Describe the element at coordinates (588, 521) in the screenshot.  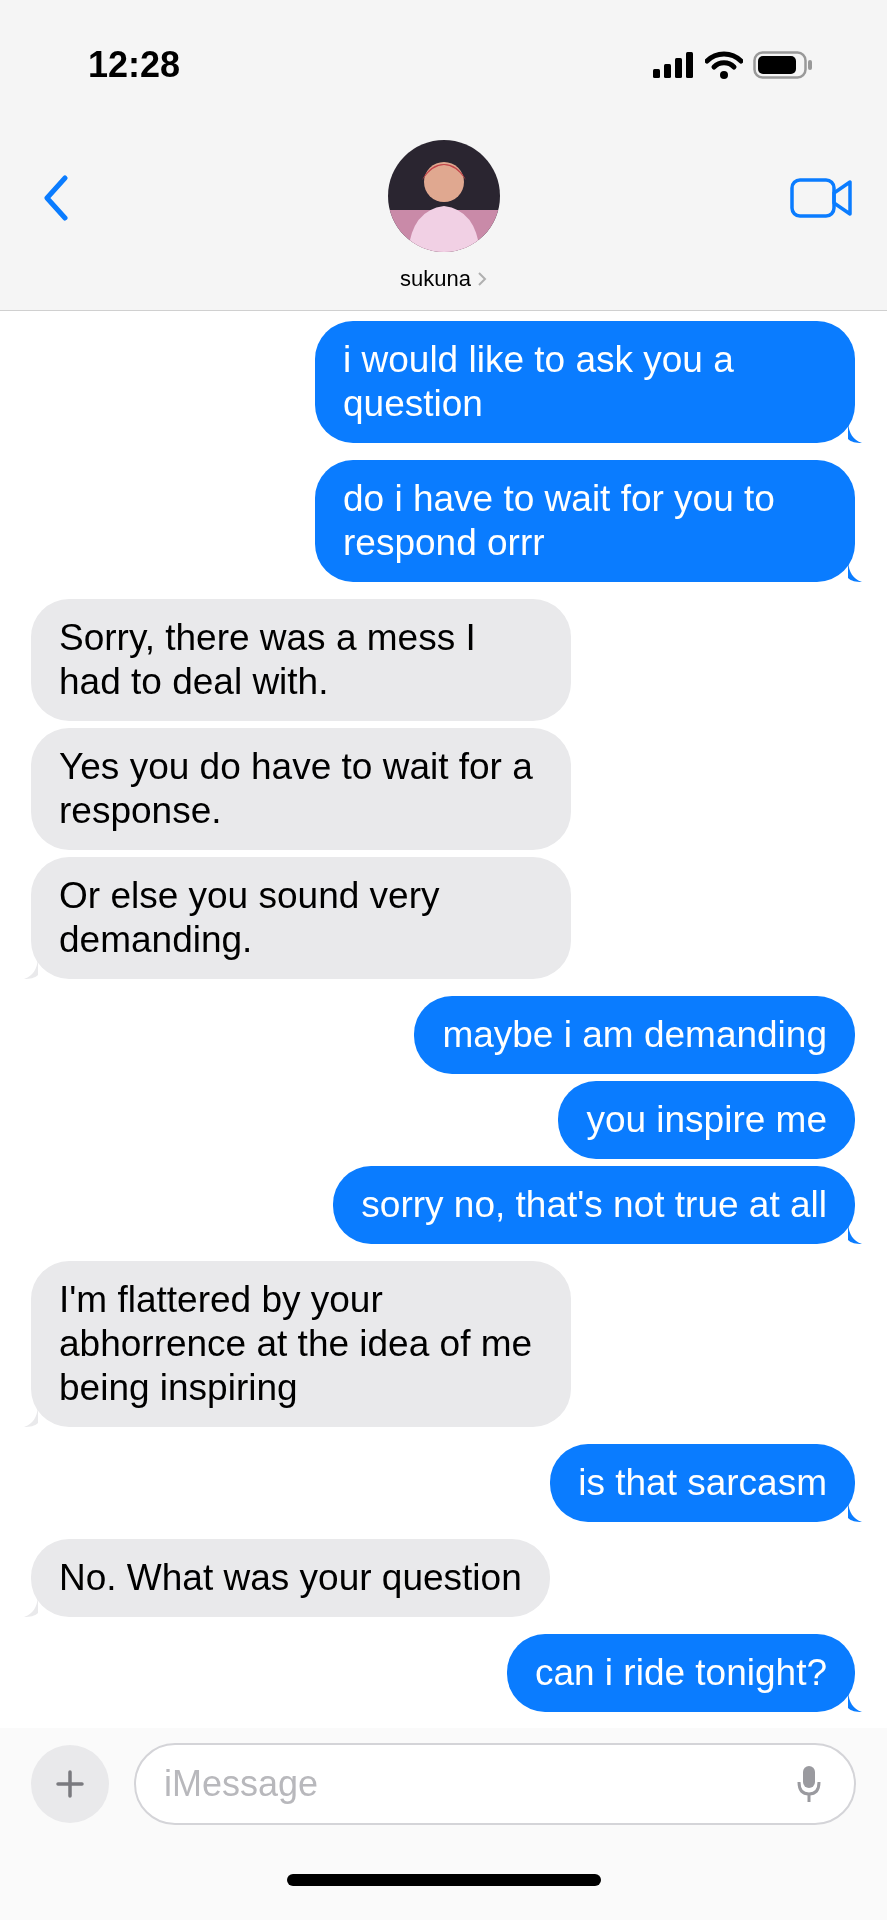
I see `sent-message: do i have to wait for you to respond orrr` at that location.